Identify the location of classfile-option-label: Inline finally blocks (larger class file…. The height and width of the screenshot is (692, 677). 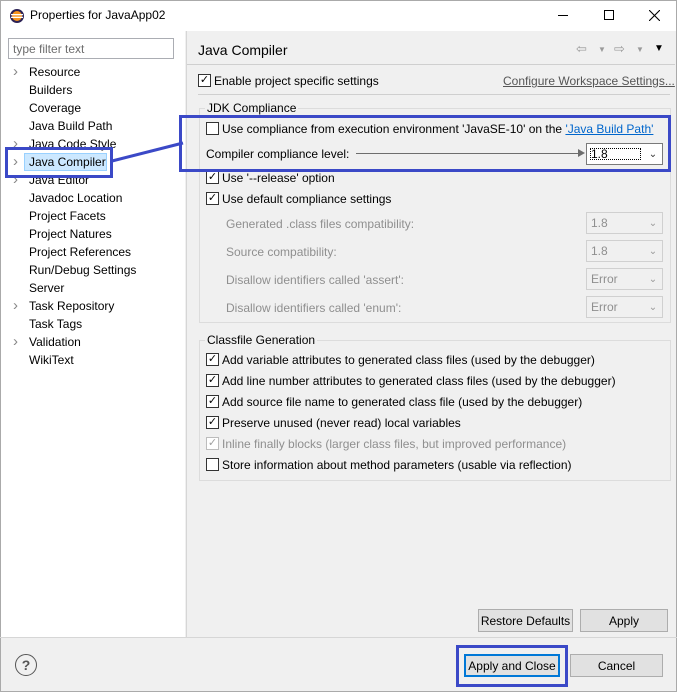
(394, 444).